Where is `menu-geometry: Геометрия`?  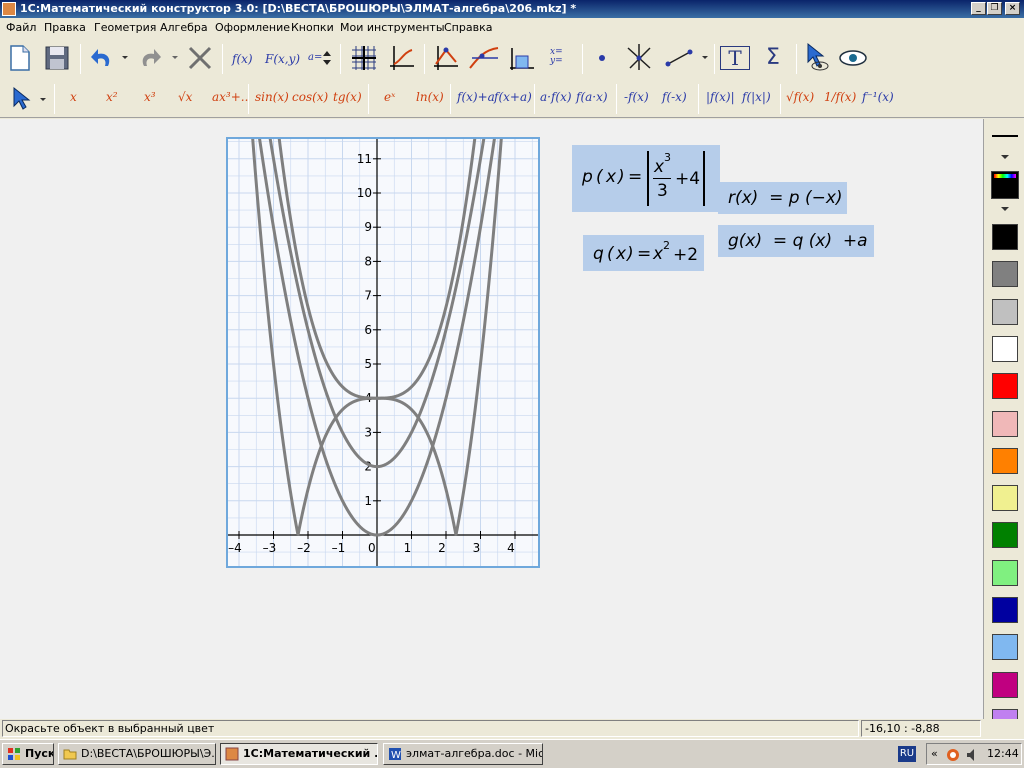 menu-geometry: Геометрия is located at coordinates (125, 27).